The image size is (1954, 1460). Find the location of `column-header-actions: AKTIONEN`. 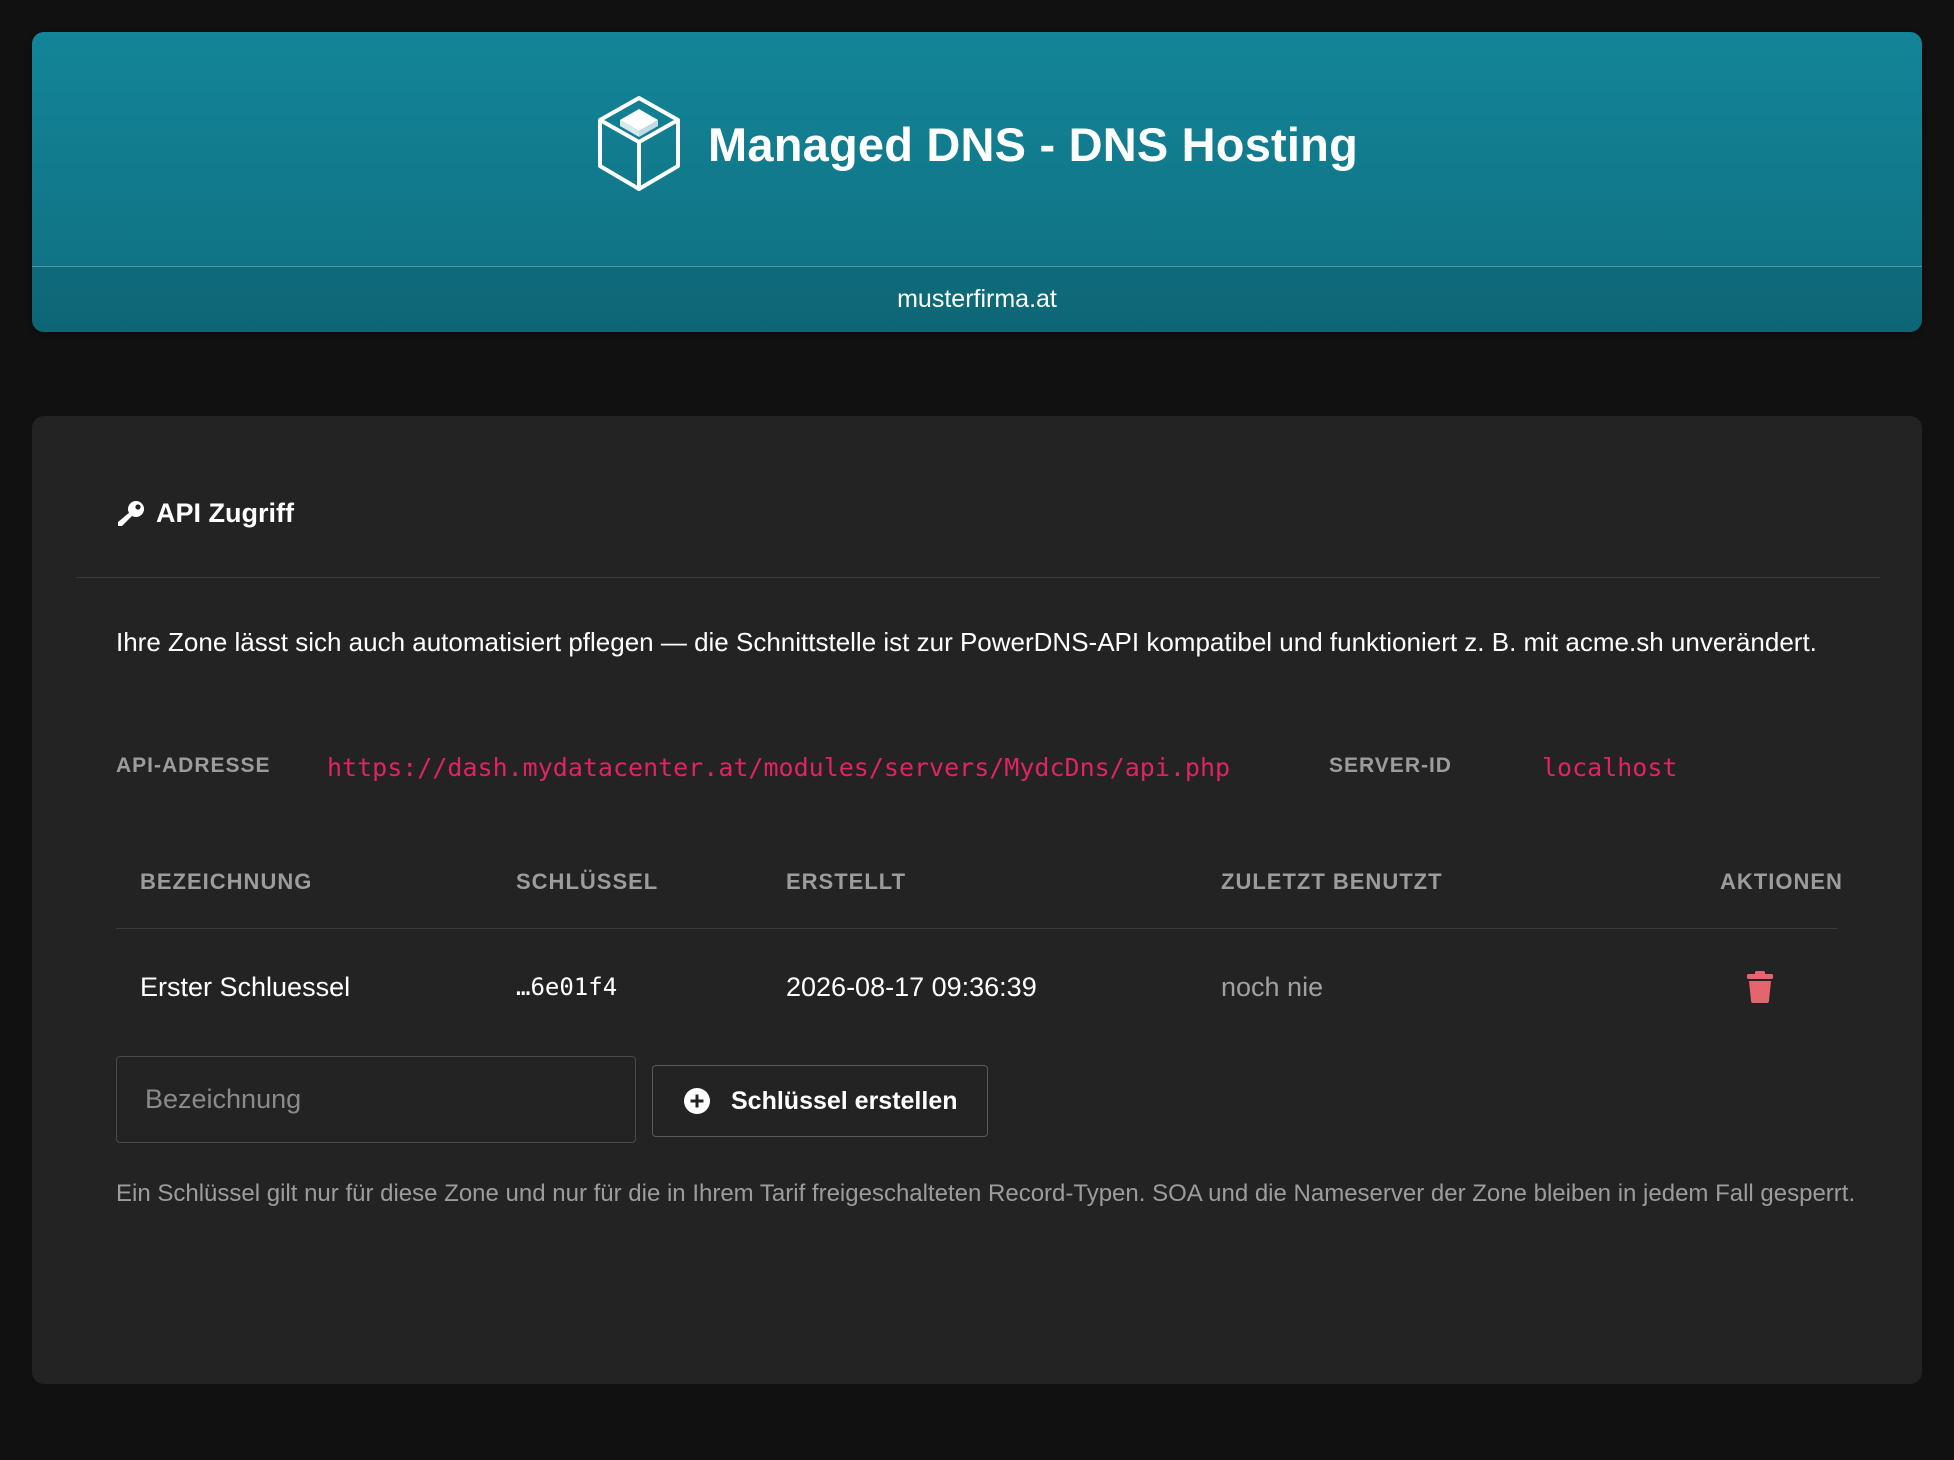

column-header-actions: AKTIONEN is located at coordinates (1781, 881).